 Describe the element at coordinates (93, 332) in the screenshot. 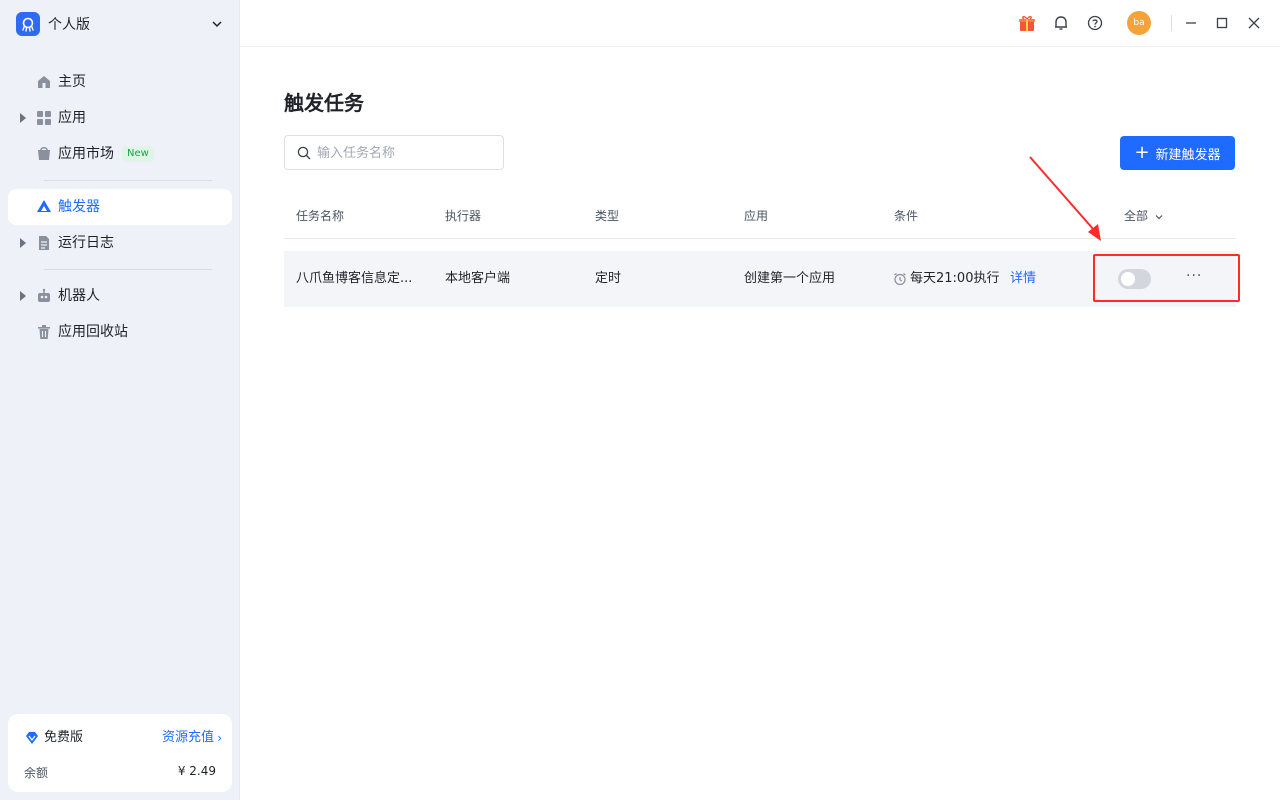

I see `sidebar-item-label: 应用回收站` at that location.